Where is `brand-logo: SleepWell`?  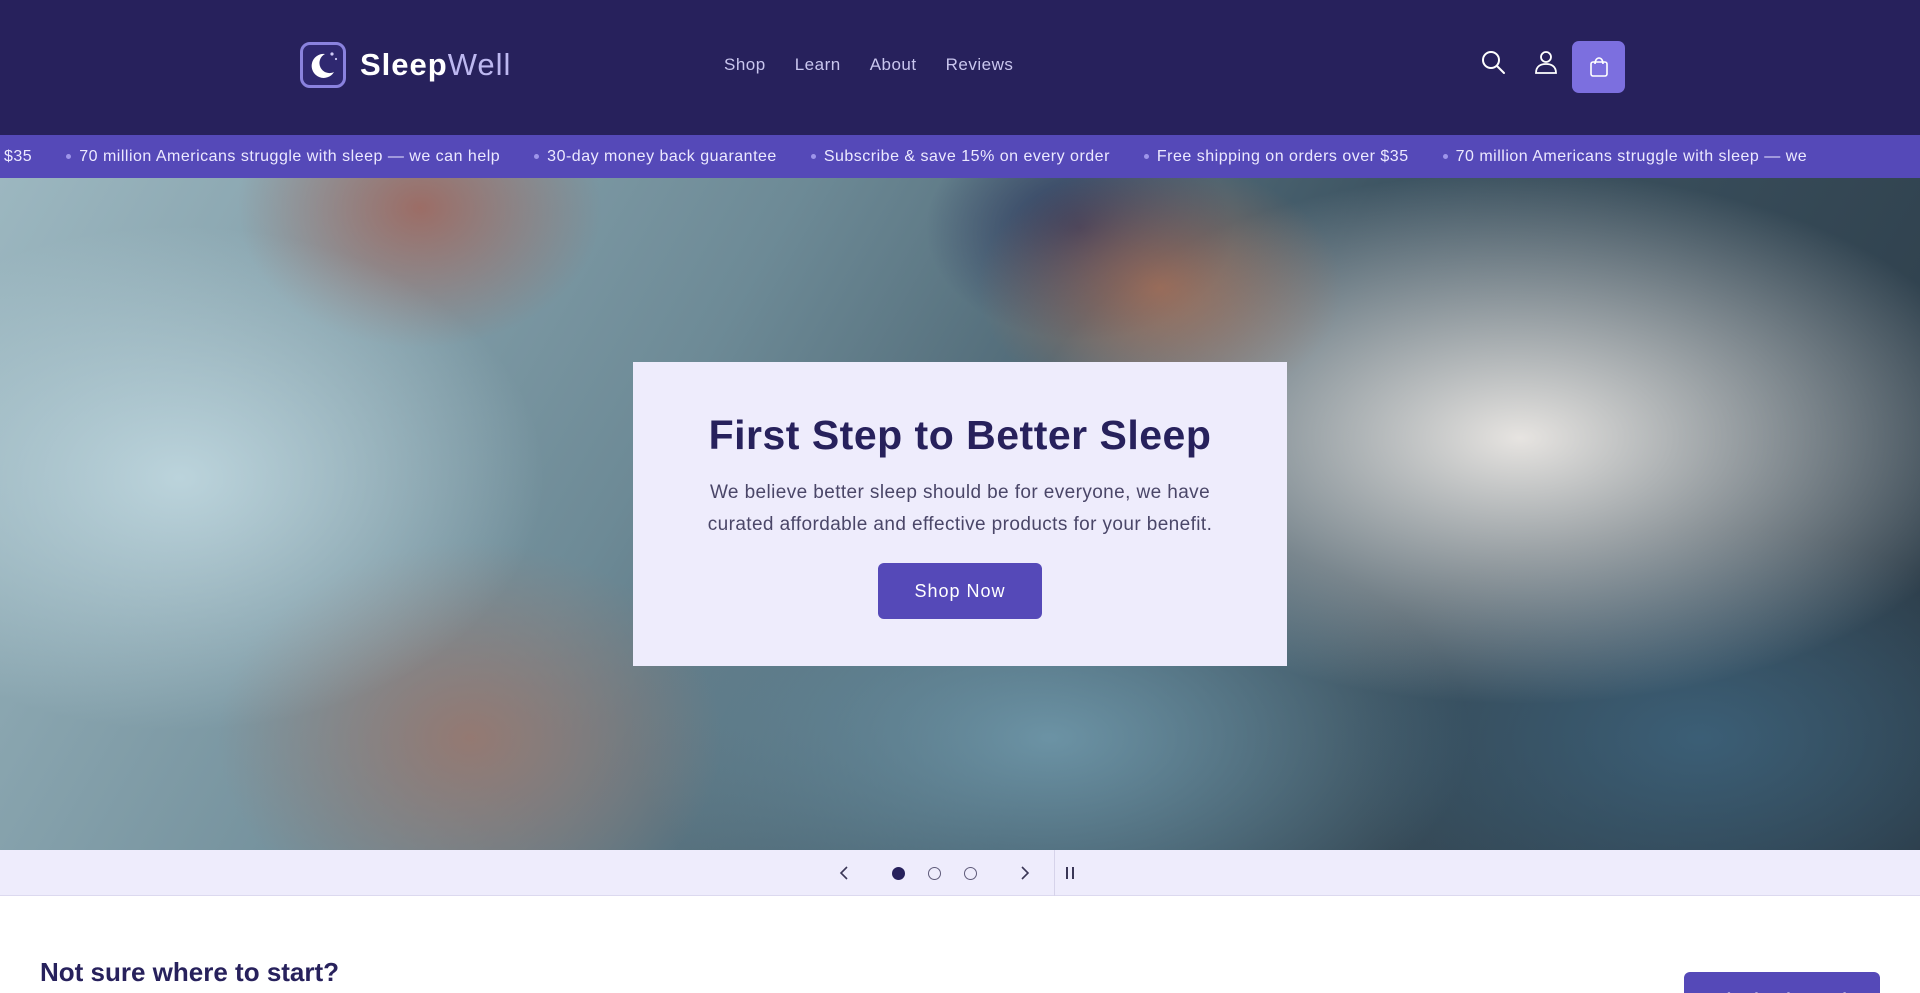
brand-logo: SleepWell is located at coordinates (405, 65).